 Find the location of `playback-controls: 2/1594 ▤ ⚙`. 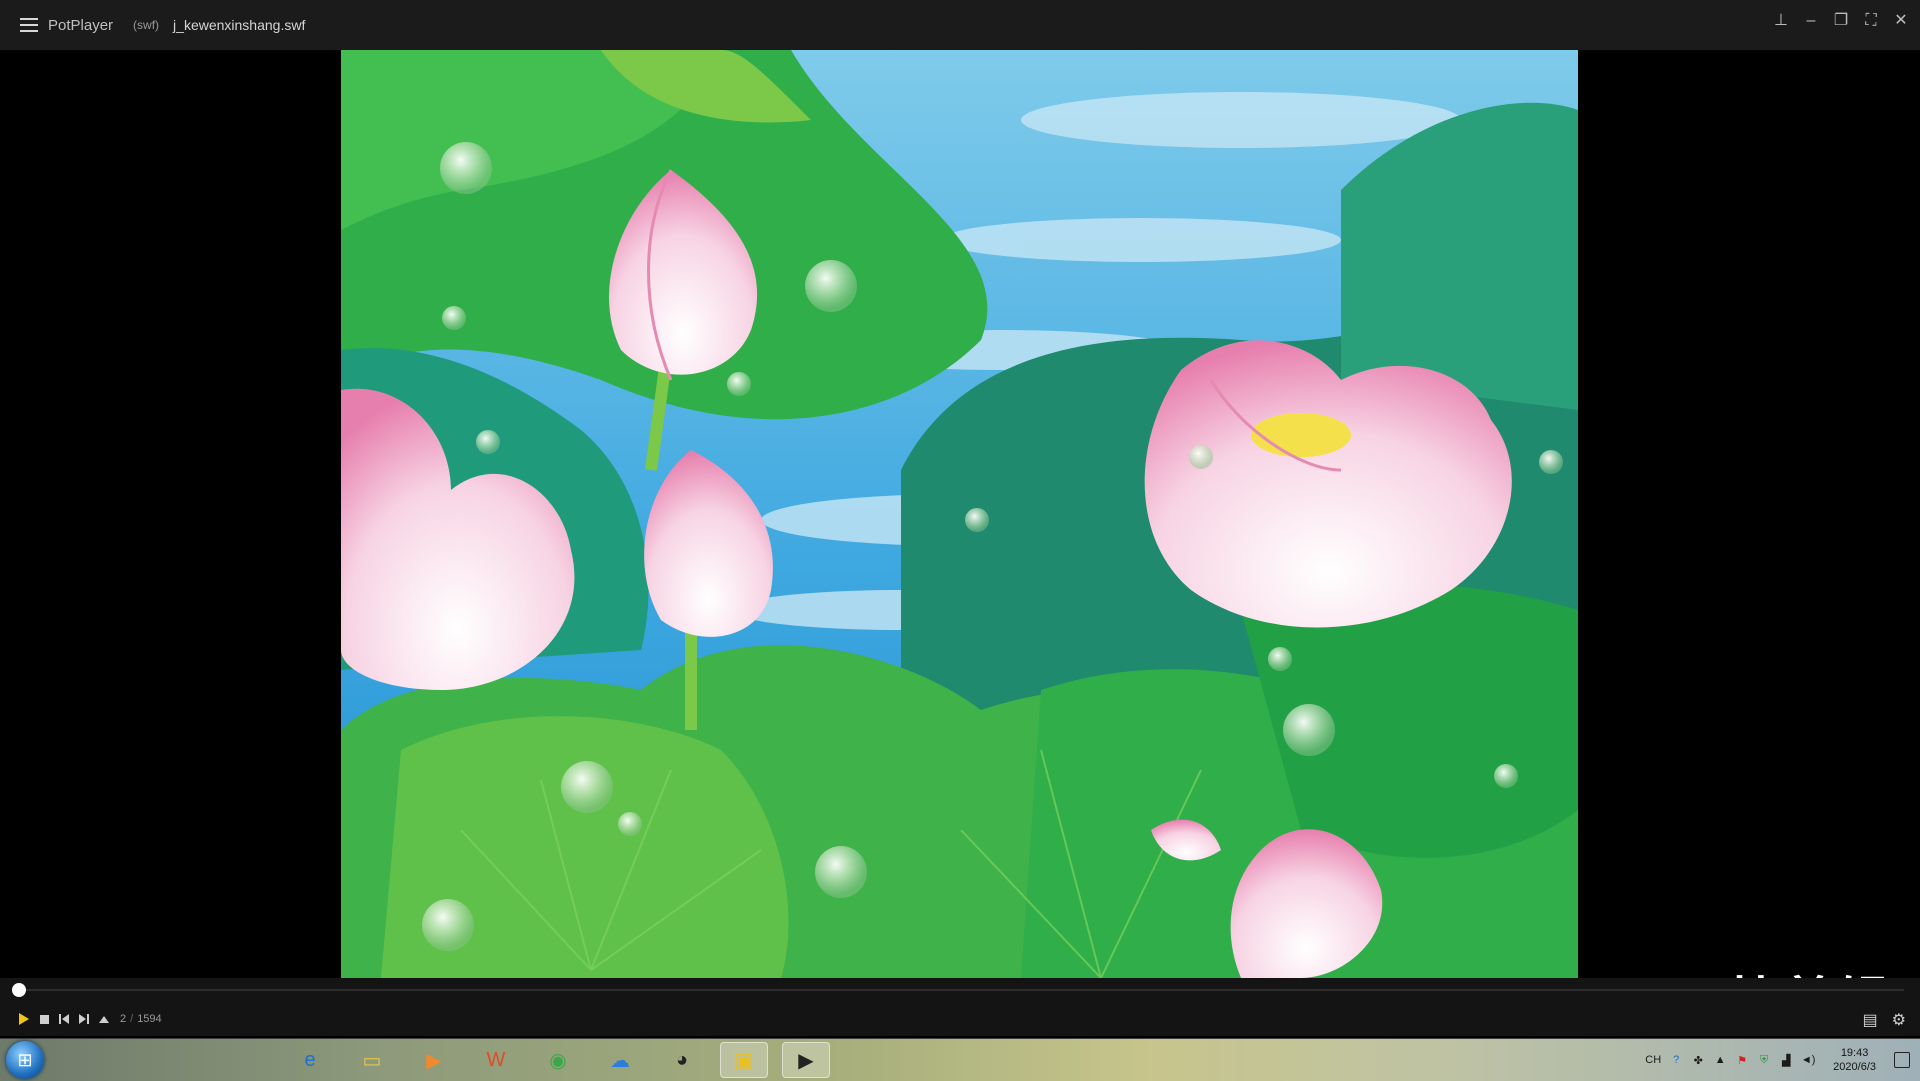

playback-controls: 2/1594 ▤ ⚙ is located at coordinates (960, 1019).